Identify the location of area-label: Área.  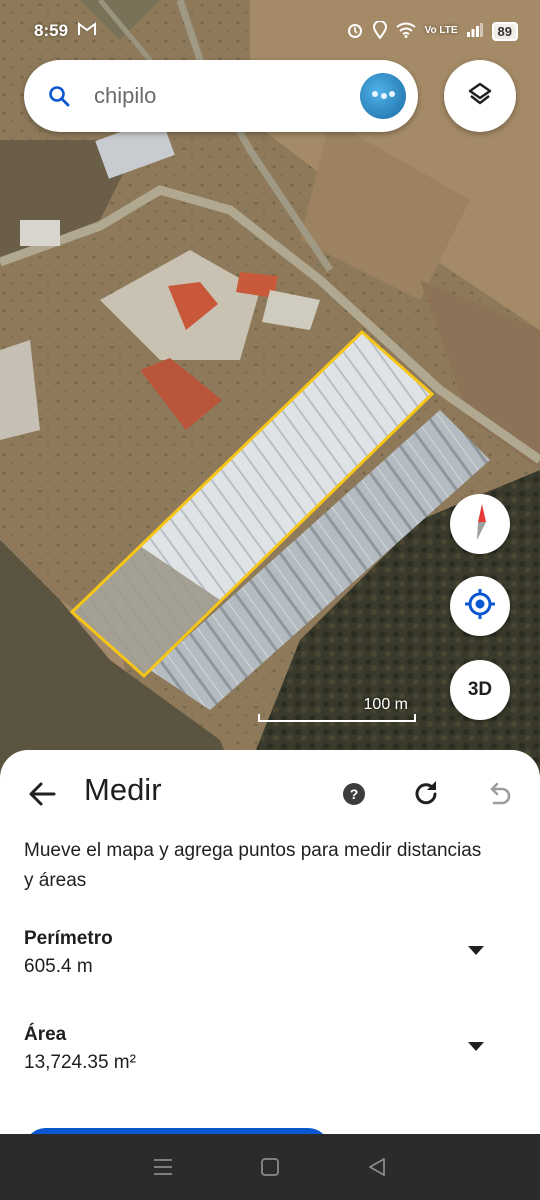
(45, 1034).